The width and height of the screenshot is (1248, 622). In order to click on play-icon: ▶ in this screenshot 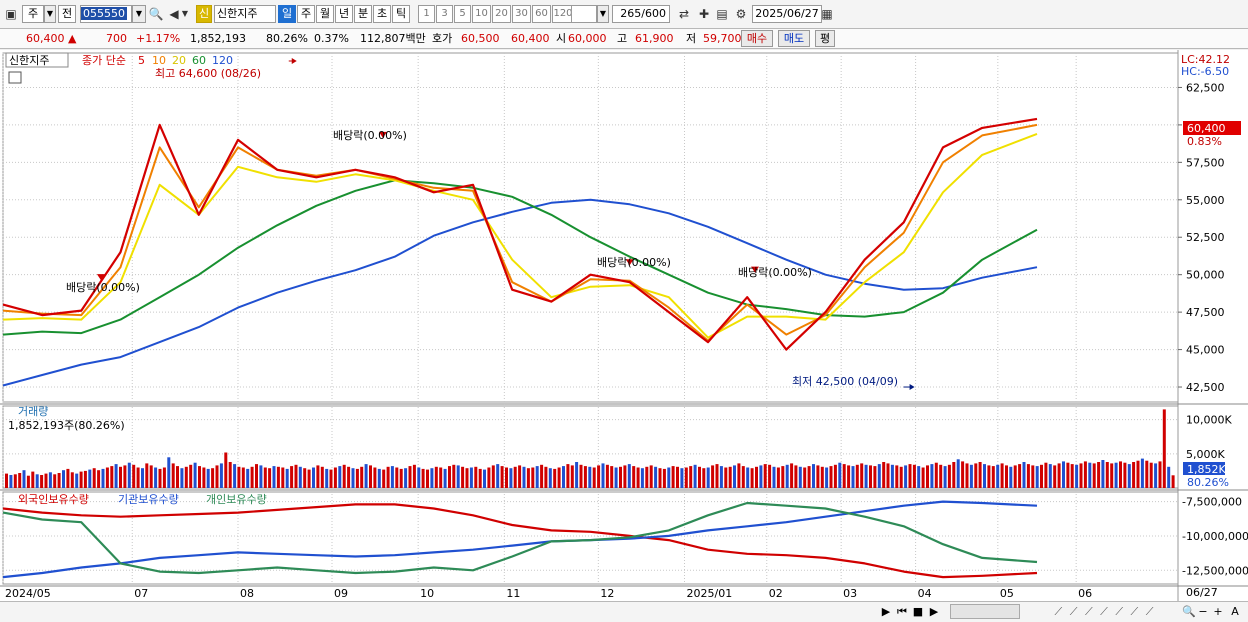, I will do `click(886, 611)`.